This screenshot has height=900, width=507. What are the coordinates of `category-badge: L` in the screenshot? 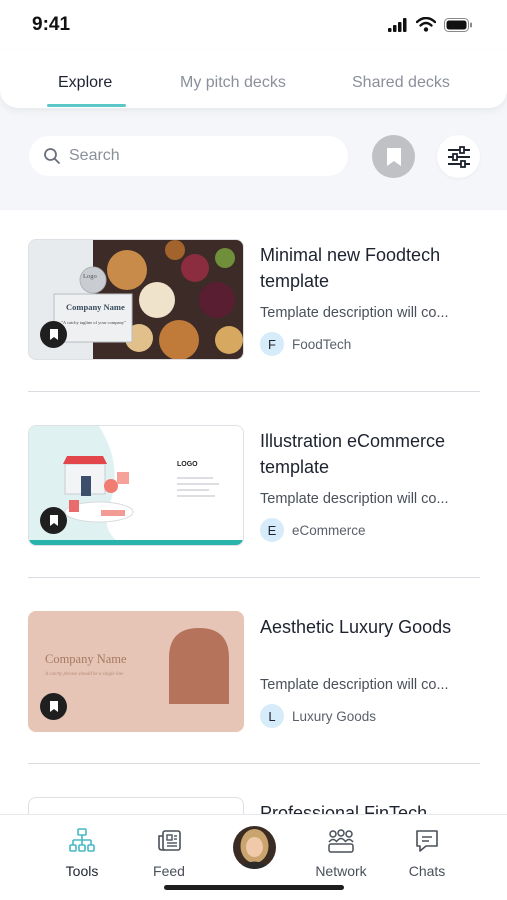 It's located at (272, 716).